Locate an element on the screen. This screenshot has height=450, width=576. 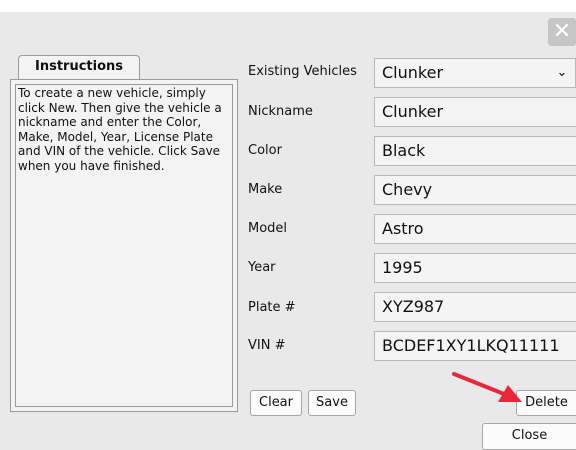
vin-label: VIN # is located at coordinates (267, 345).